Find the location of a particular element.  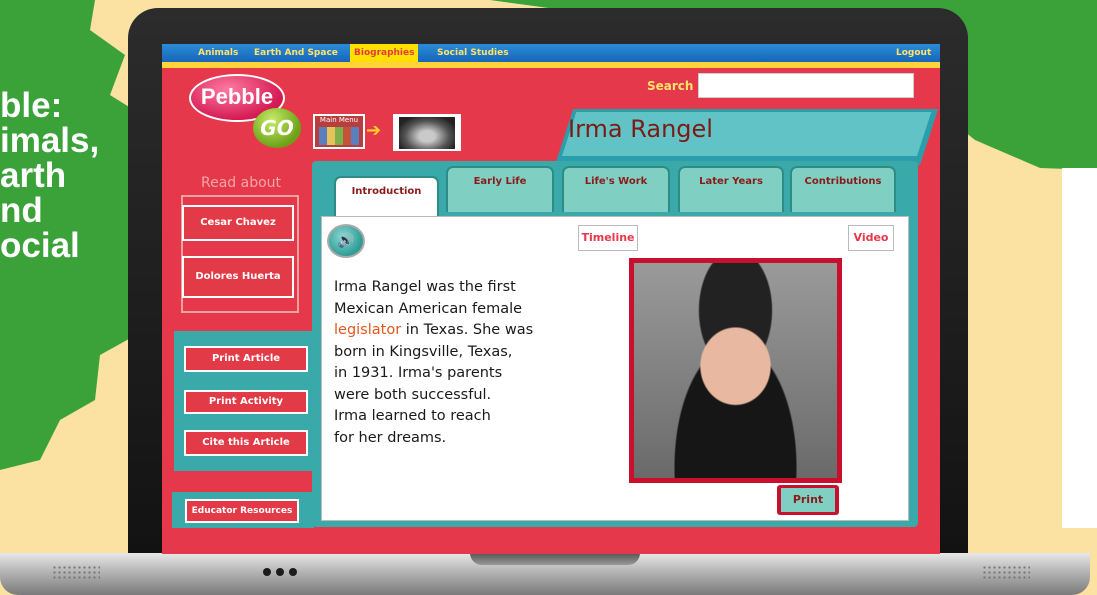

laptop-hinge-notch is located at coordinates (555, 559).